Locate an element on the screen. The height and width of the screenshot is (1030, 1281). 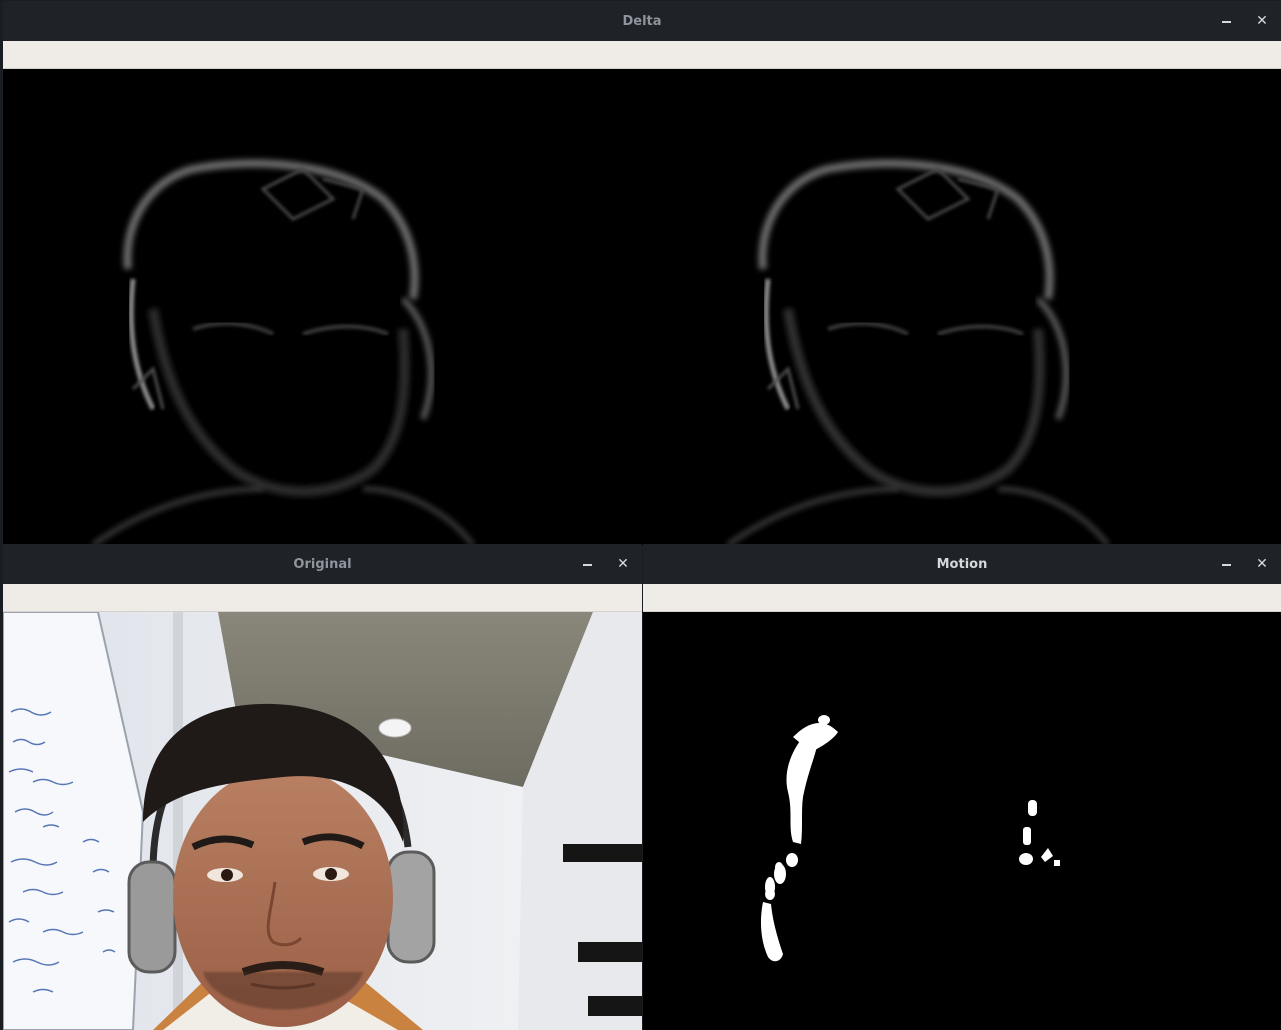
delta-face-right is located at coordinates (918, 352).